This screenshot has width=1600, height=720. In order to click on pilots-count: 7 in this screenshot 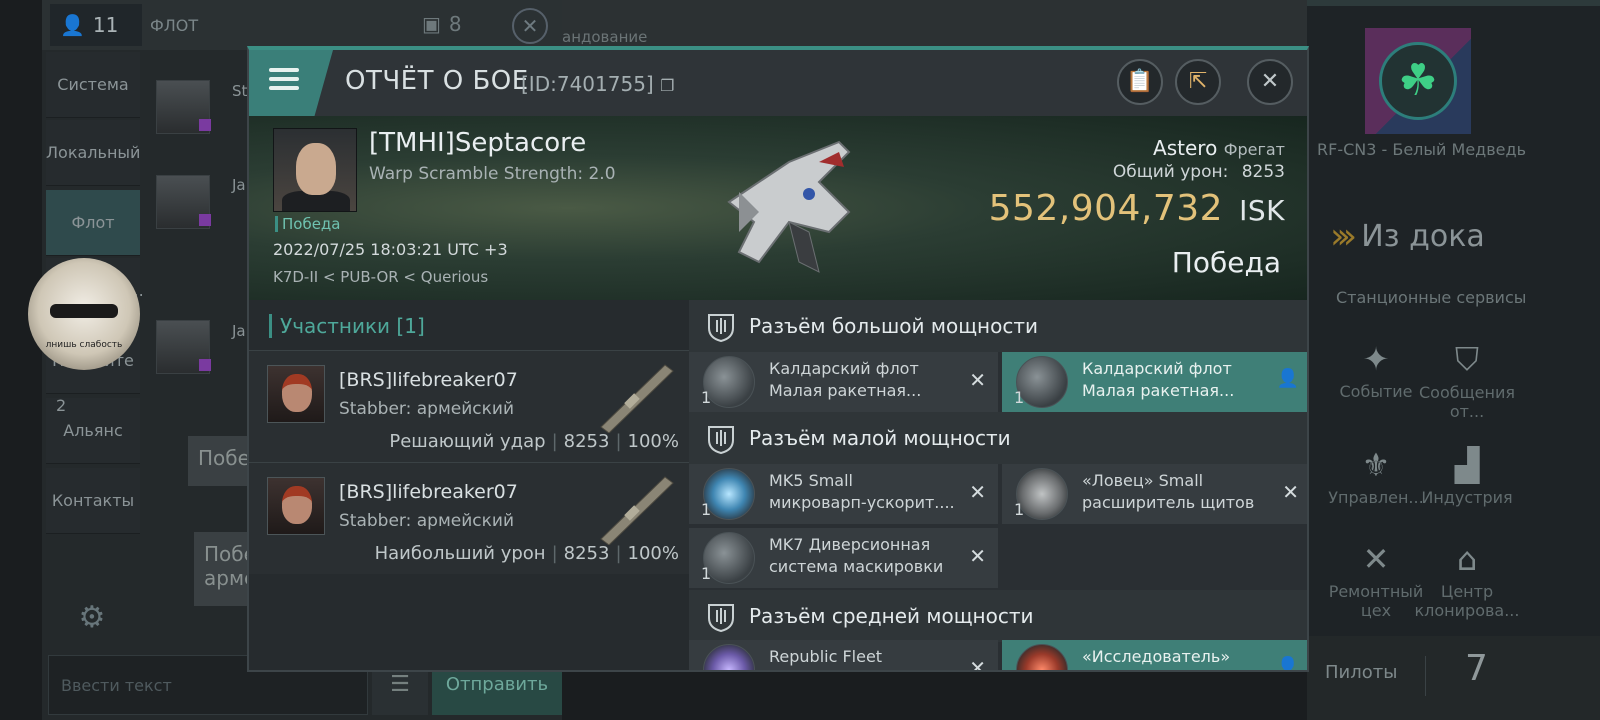, I will do `click(1476, 668)`.